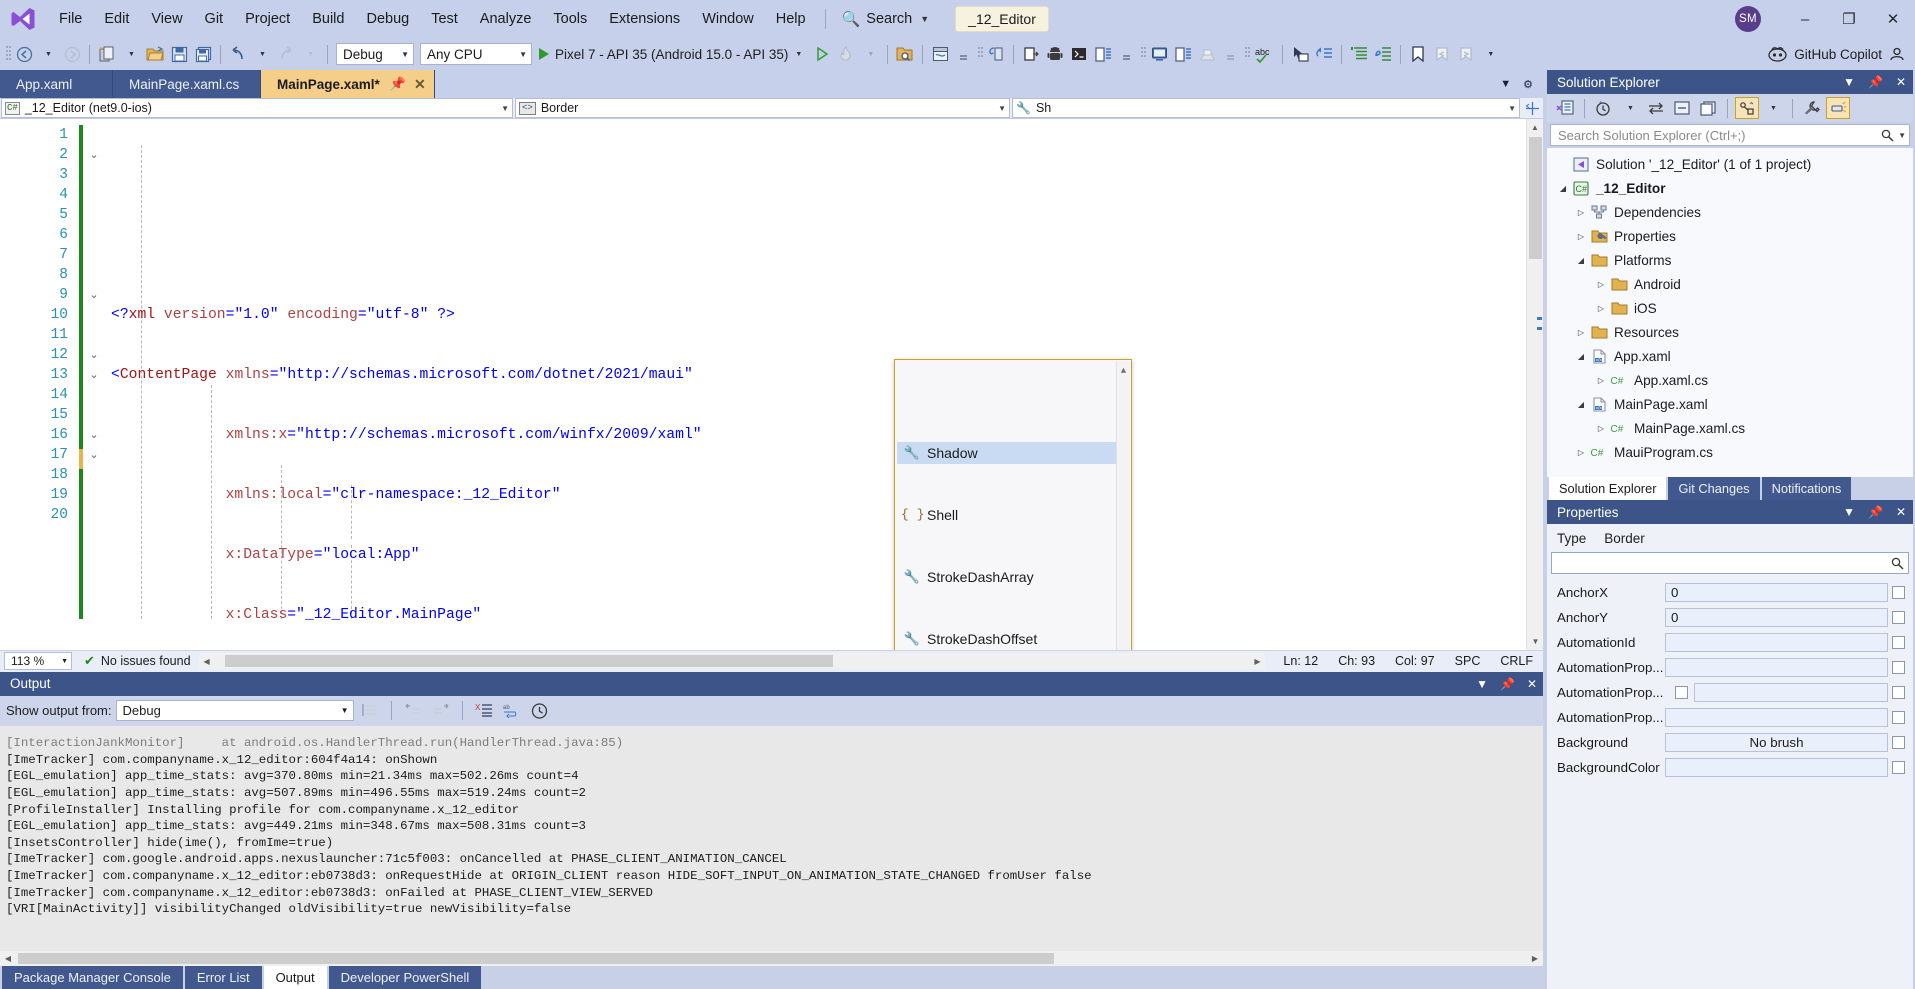  Describe the element at coordinates (940, 54) in the screenshot. I see `live-visual-tree-button` at that location.